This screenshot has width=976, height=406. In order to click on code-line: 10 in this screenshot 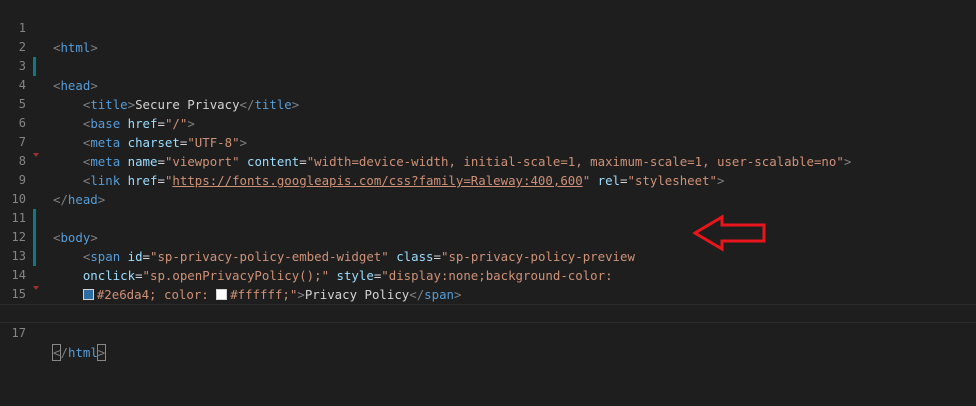, I will do `click(488, 188)`.